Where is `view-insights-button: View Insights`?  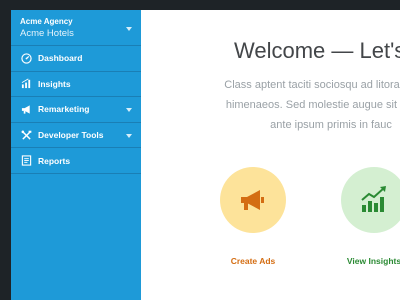 view-insights-button: View Insights is located at coordinates (367, 216).